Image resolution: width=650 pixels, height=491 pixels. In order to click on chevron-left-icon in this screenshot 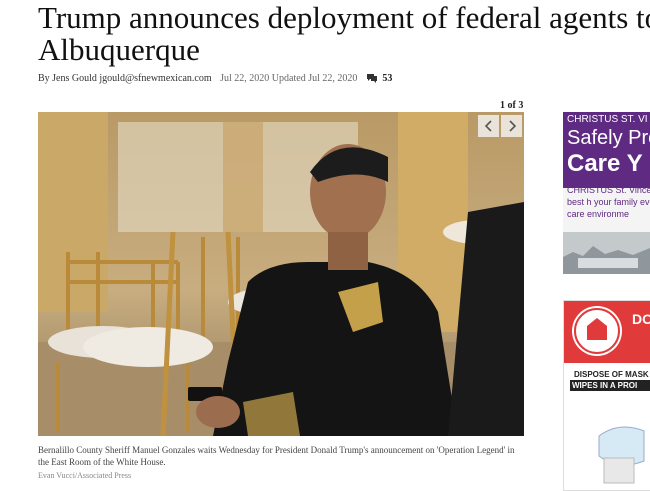, I will do `click(488, 126)`.